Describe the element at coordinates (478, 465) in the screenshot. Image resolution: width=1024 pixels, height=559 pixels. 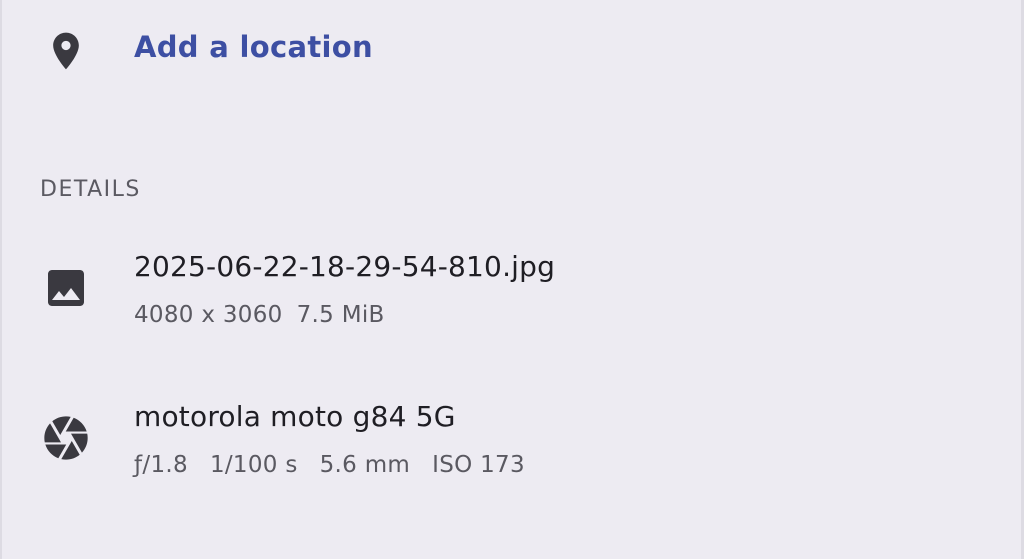
I see `iso-value: ISO 173` at that location.